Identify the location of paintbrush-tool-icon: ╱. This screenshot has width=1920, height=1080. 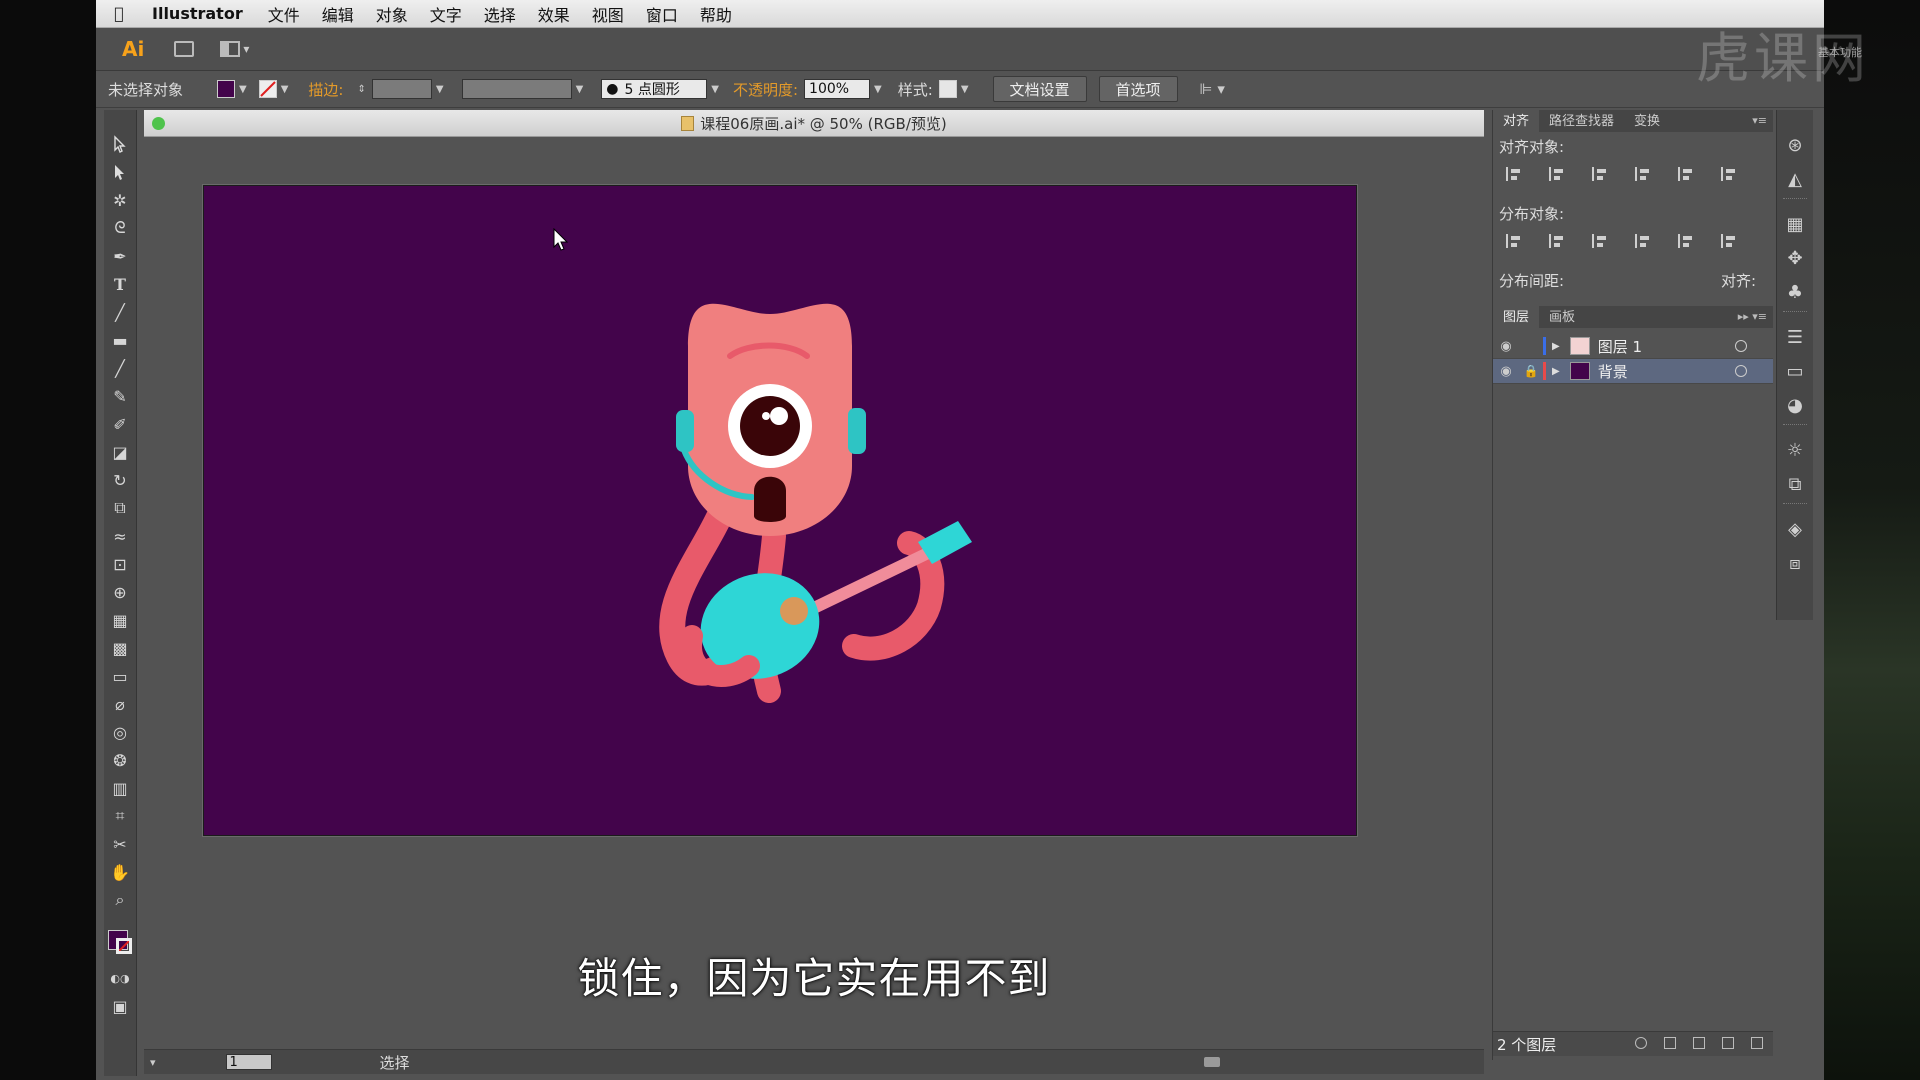
(120, 368).